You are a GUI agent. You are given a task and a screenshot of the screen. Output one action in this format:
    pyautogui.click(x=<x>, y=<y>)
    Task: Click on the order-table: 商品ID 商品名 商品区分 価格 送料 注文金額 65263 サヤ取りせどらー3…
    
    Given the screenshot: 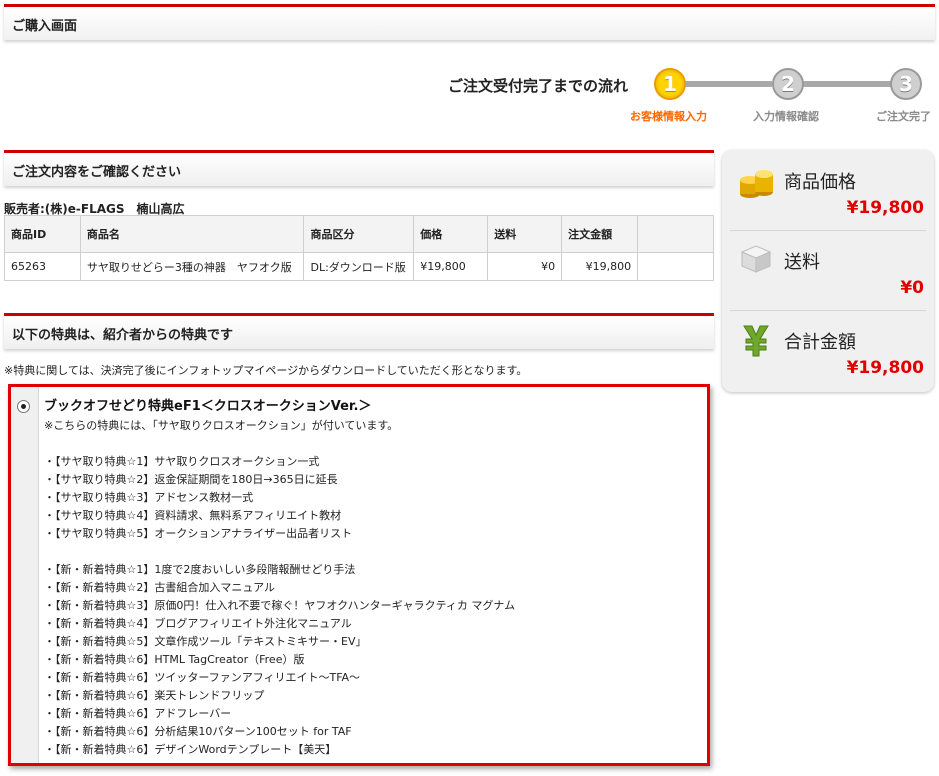 What is the action you would take?
    pyautogui.click(x=359, y=248)
    